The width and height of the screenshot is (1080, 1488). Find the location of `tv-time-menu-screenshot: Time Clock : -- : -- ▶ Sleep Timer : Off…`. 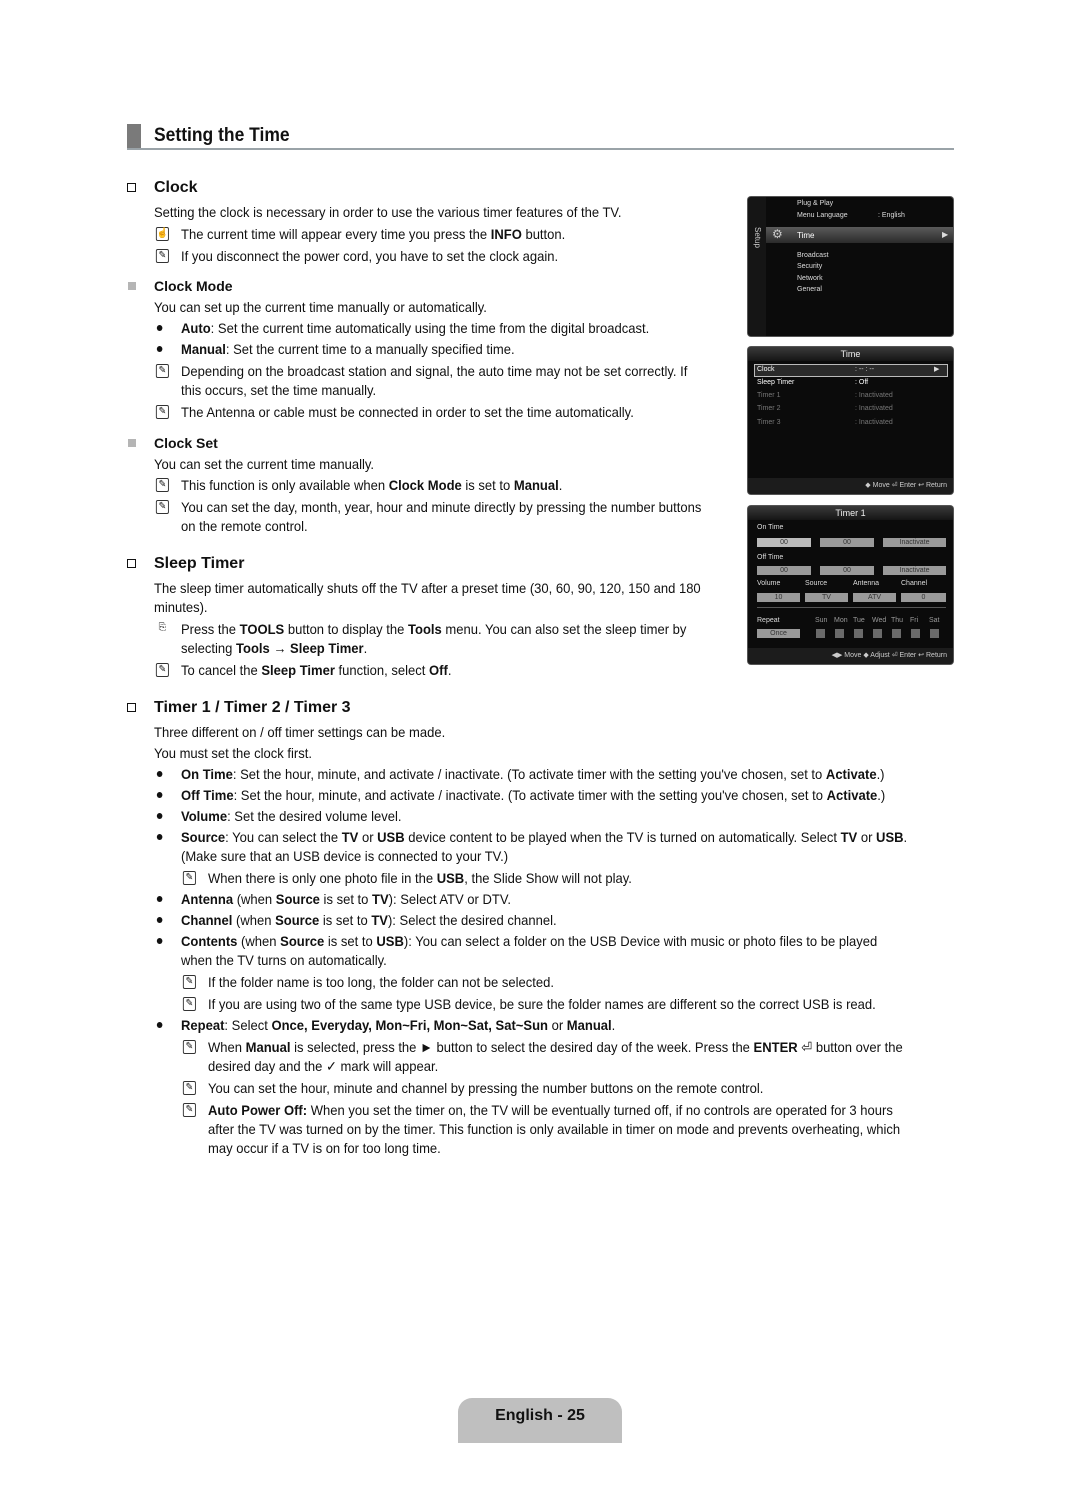

tv-time-menu-screenshot: Time Clock : -- : -- ▶ Sleep Timer : Off… is located at coordinates (850, 420).